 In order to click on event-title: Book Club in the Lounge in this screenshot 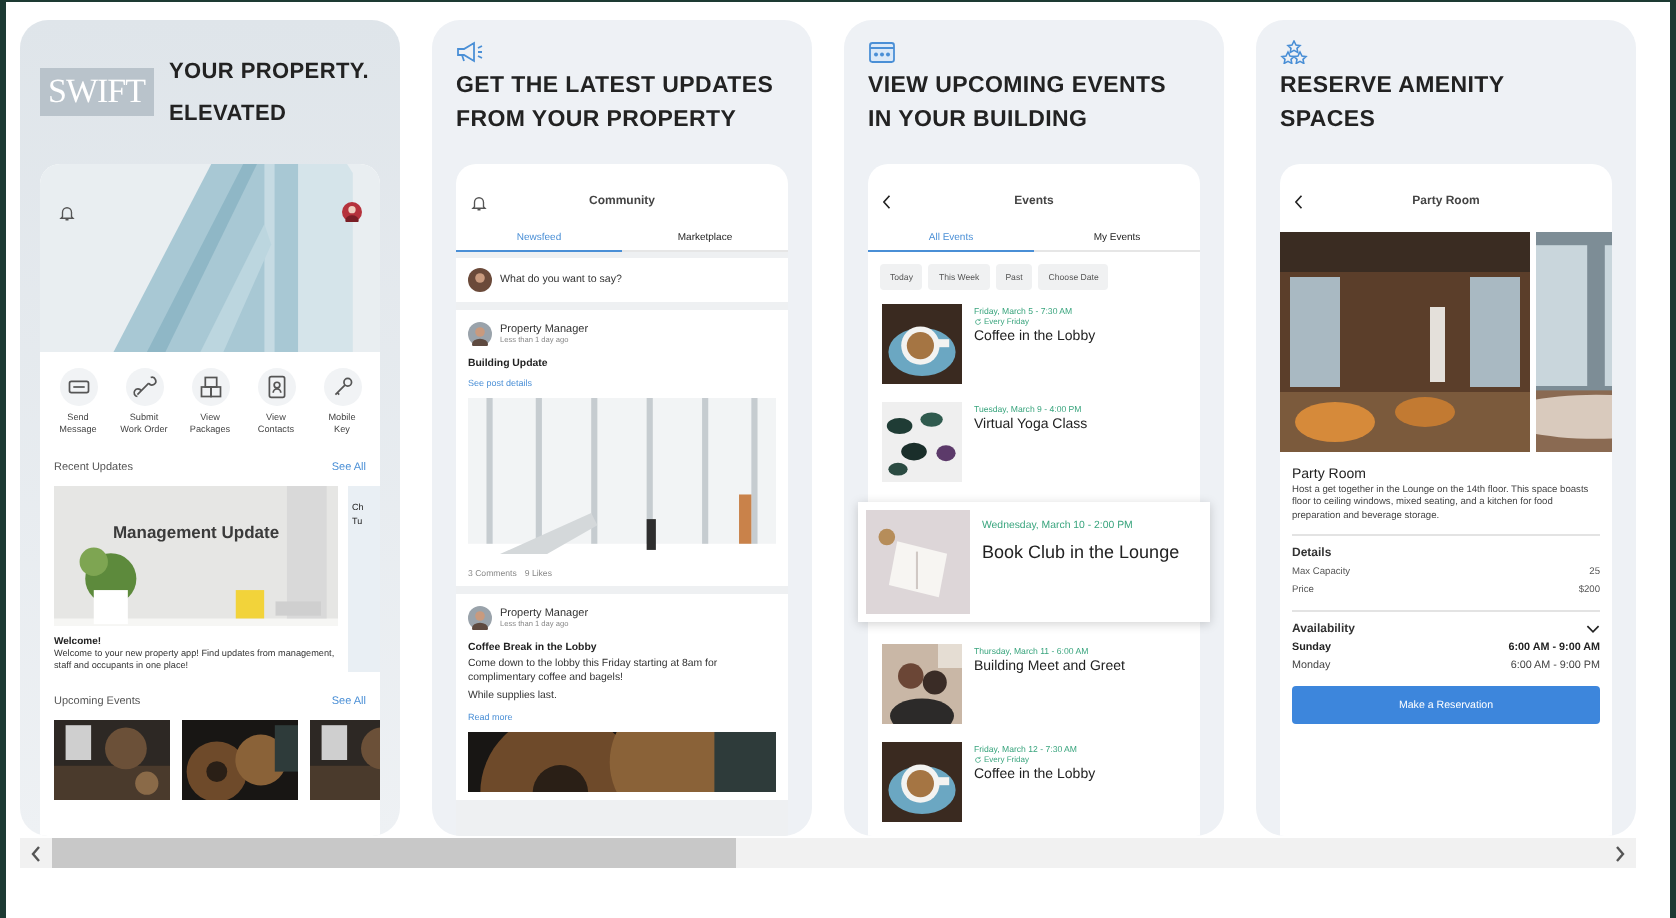, I will do `click(1081, 552)`.